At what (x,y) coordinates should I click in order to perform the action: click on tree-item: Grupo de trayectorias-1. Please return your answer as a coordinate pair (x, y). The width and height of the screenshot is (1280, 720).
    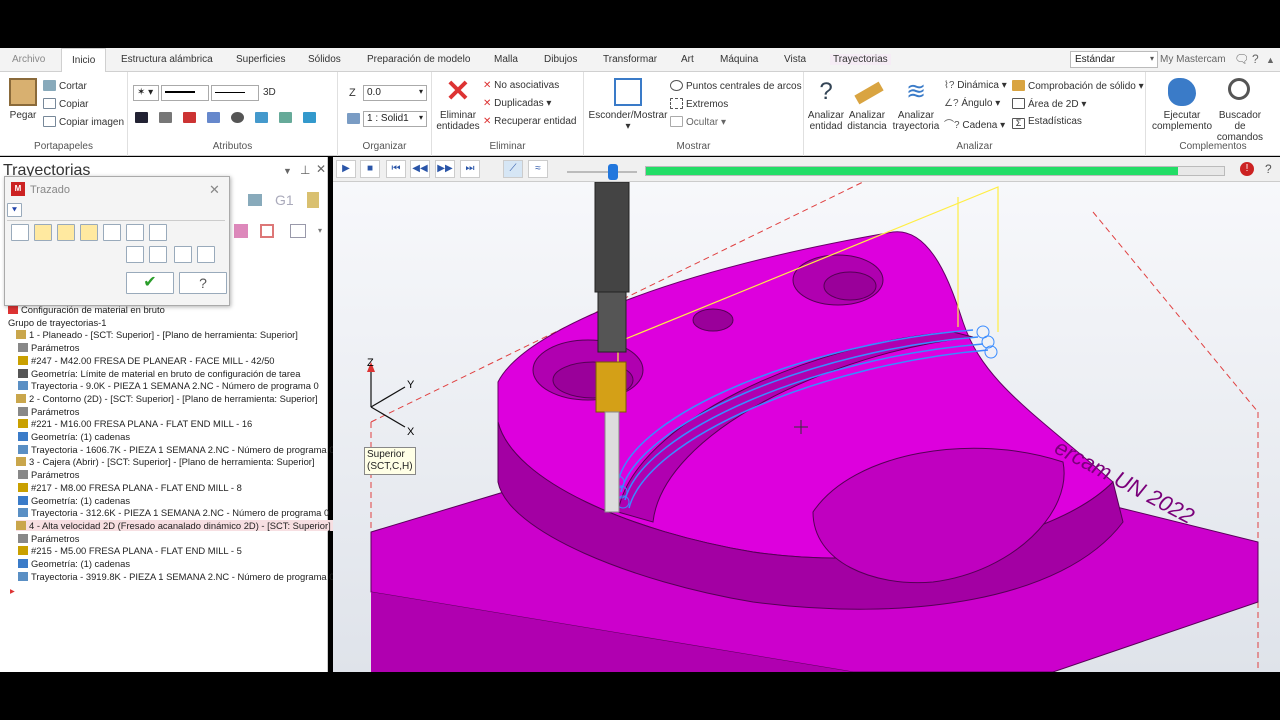
    Looking at the image, I should click on (57, 322).